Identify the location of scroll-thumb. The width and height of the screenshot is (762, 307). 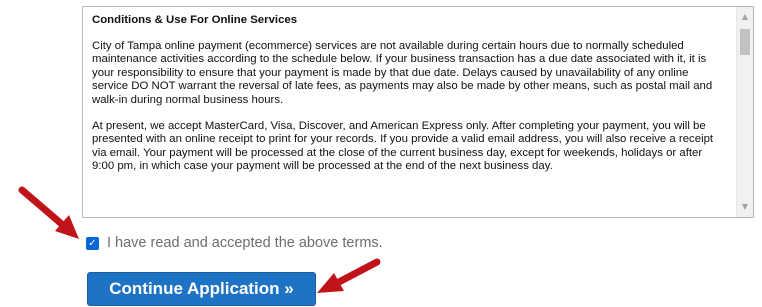
(745, 42).